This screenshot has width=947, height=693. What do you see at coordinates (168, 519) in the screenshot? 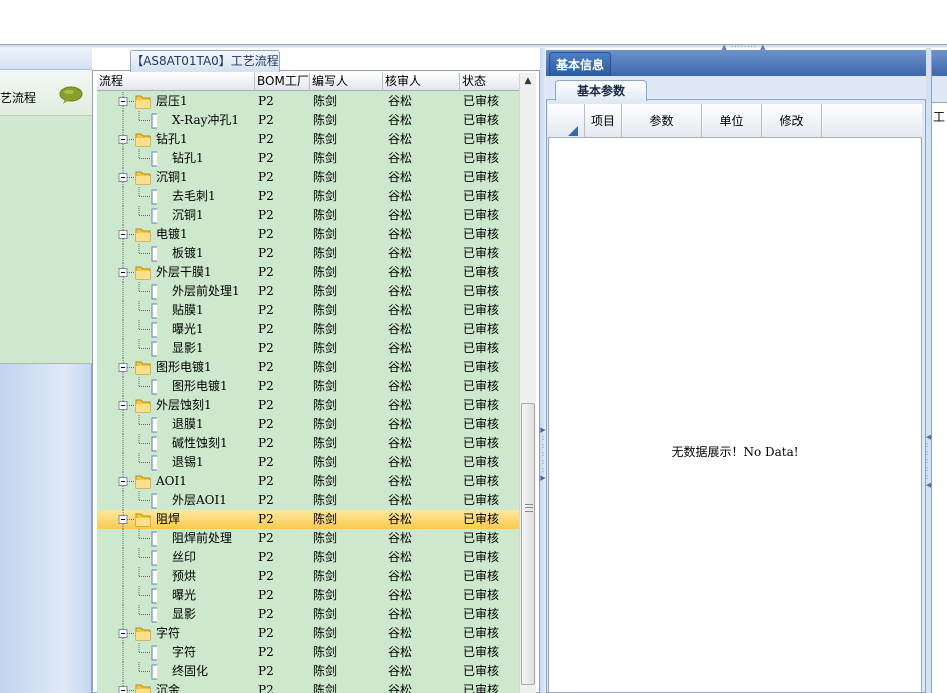
I see `tree-node-label: 阻焊` at bounding box center [168, 519].